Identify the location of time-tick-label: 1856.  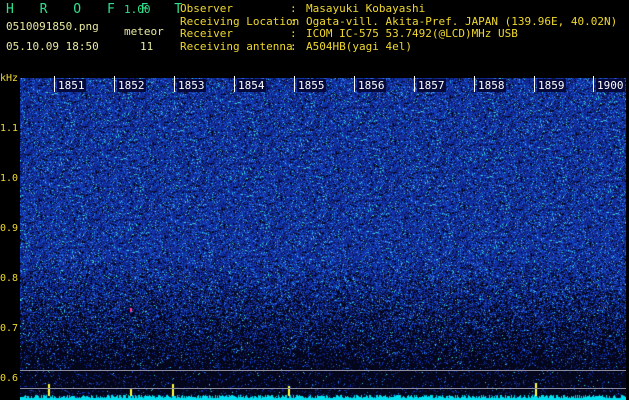
(371, 85).